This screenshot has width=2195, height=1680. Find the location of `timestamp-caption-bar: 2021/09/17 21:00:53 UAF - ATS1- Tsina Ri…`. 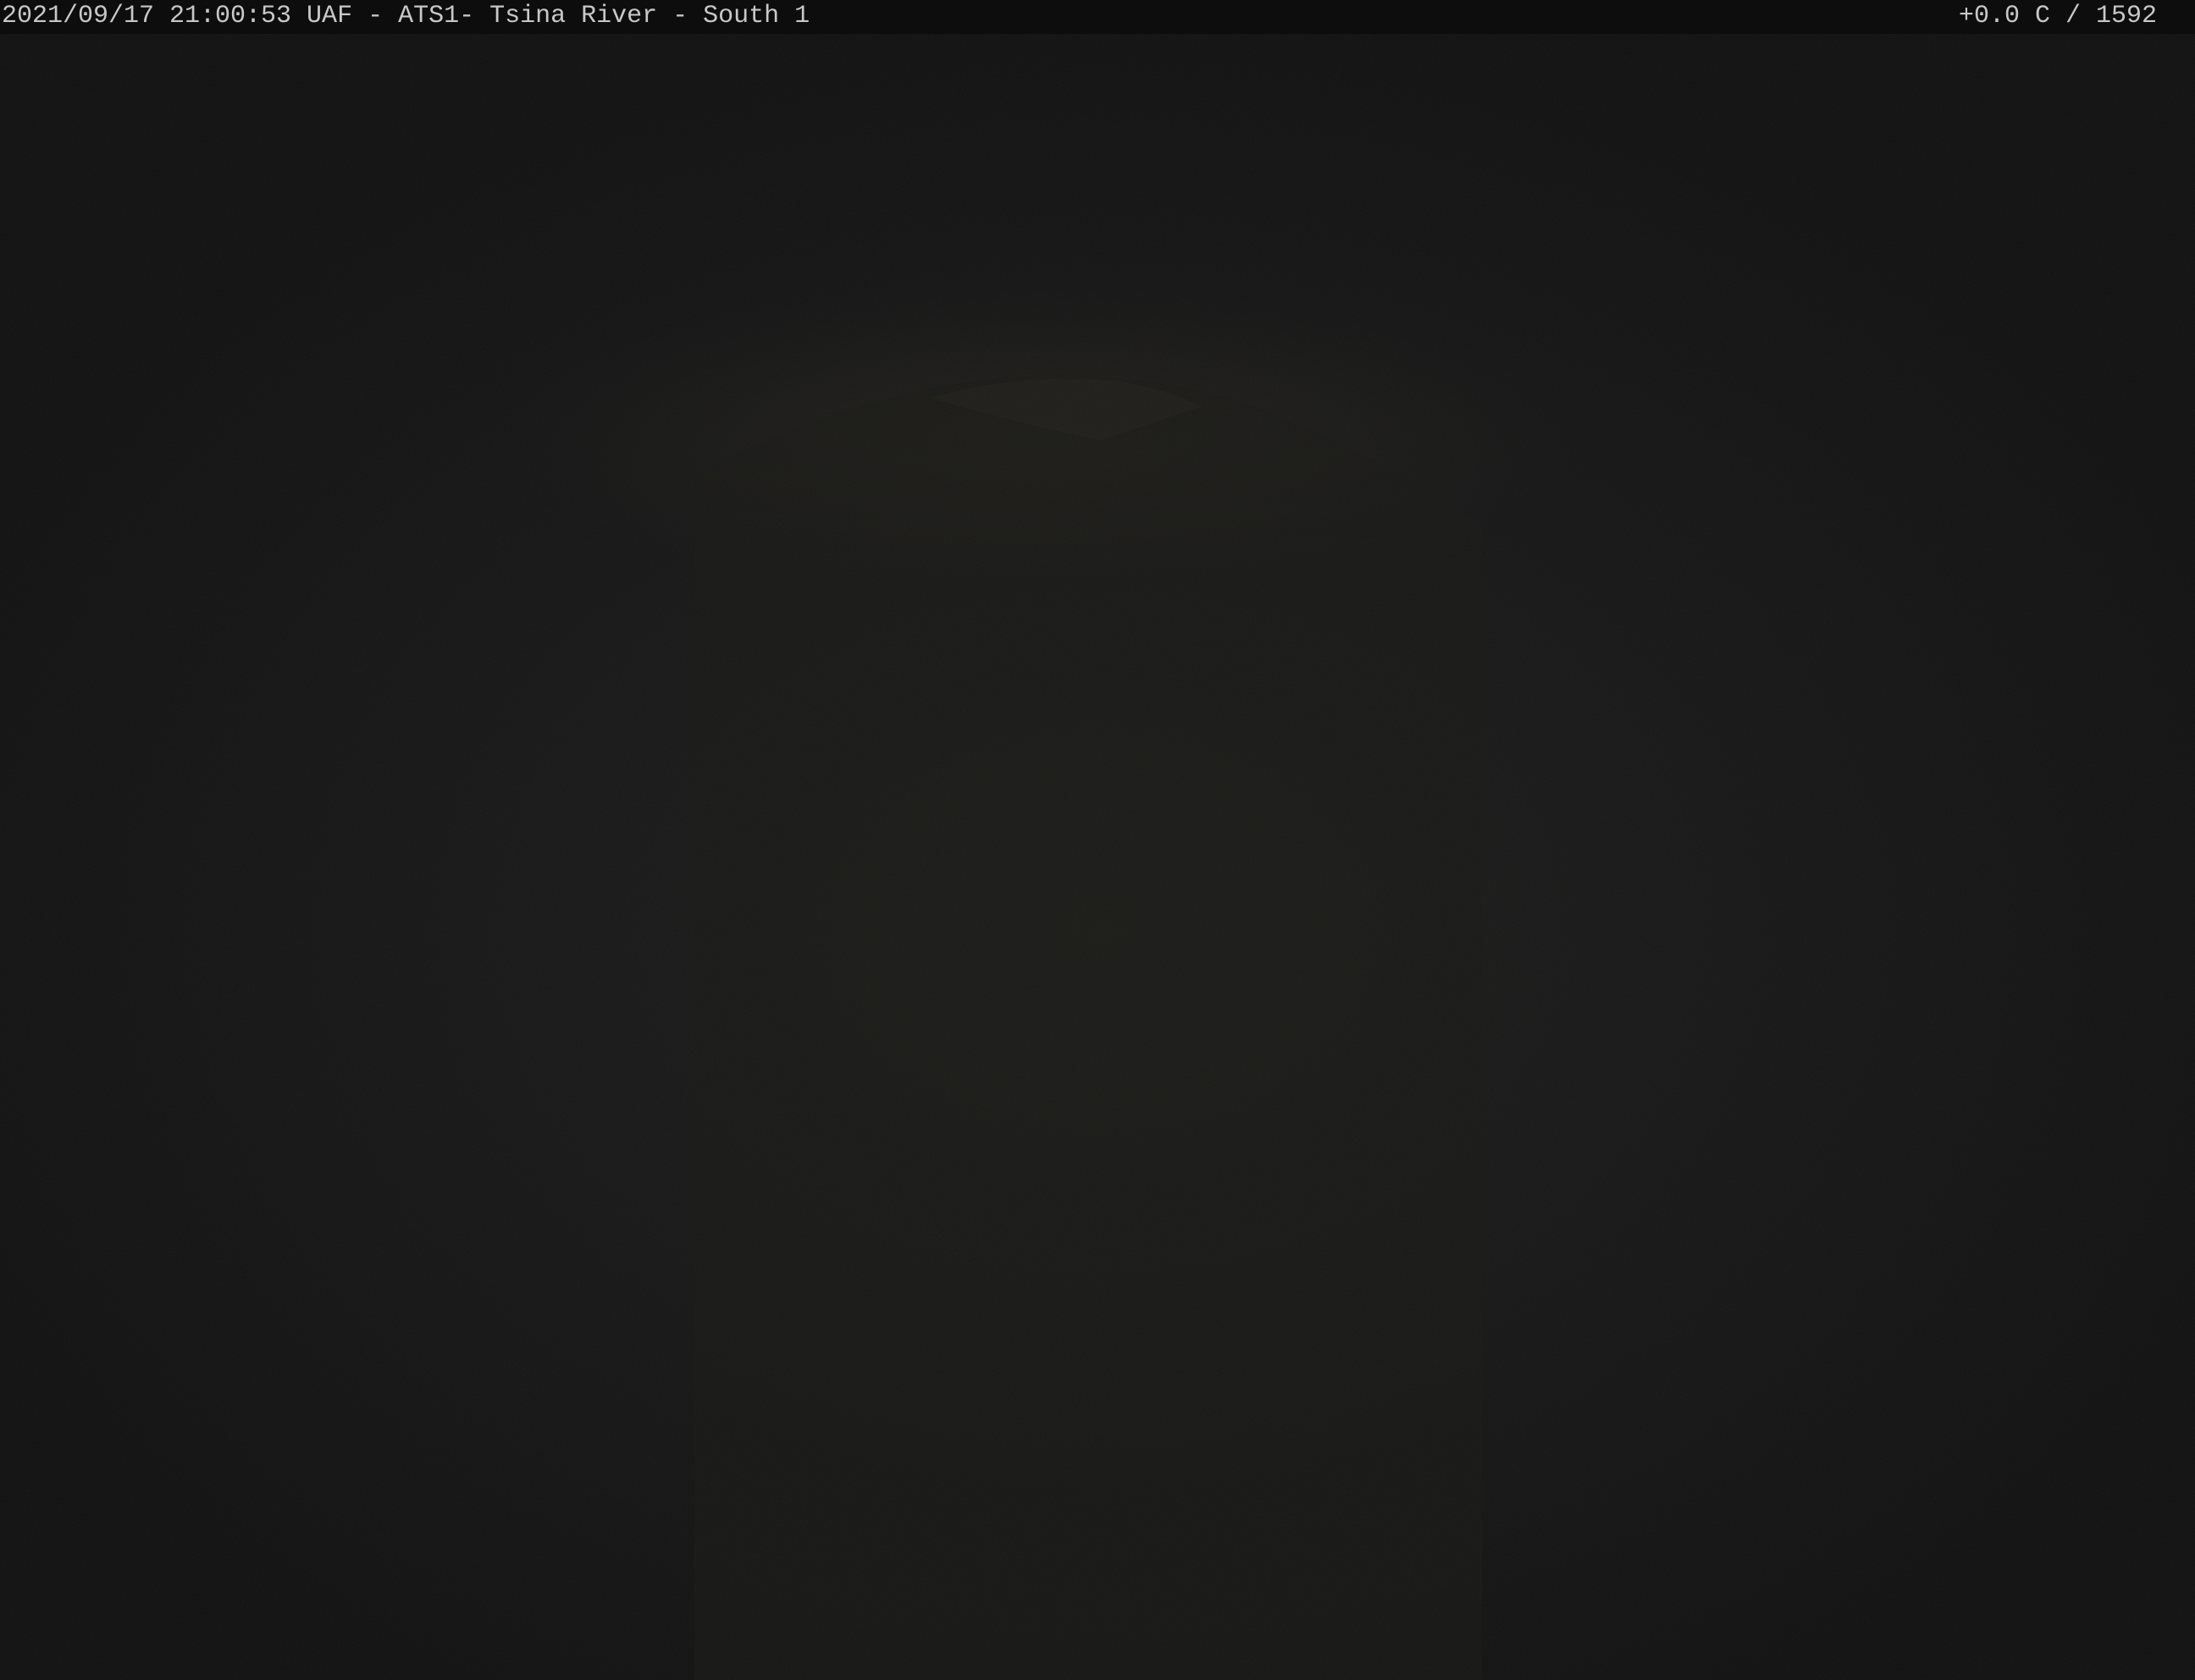

timestamp-caption-bar: 2021/09/17 21:00:53 UAF - ATS1- Tsina Ri… is located at coordinates (1097, 17).